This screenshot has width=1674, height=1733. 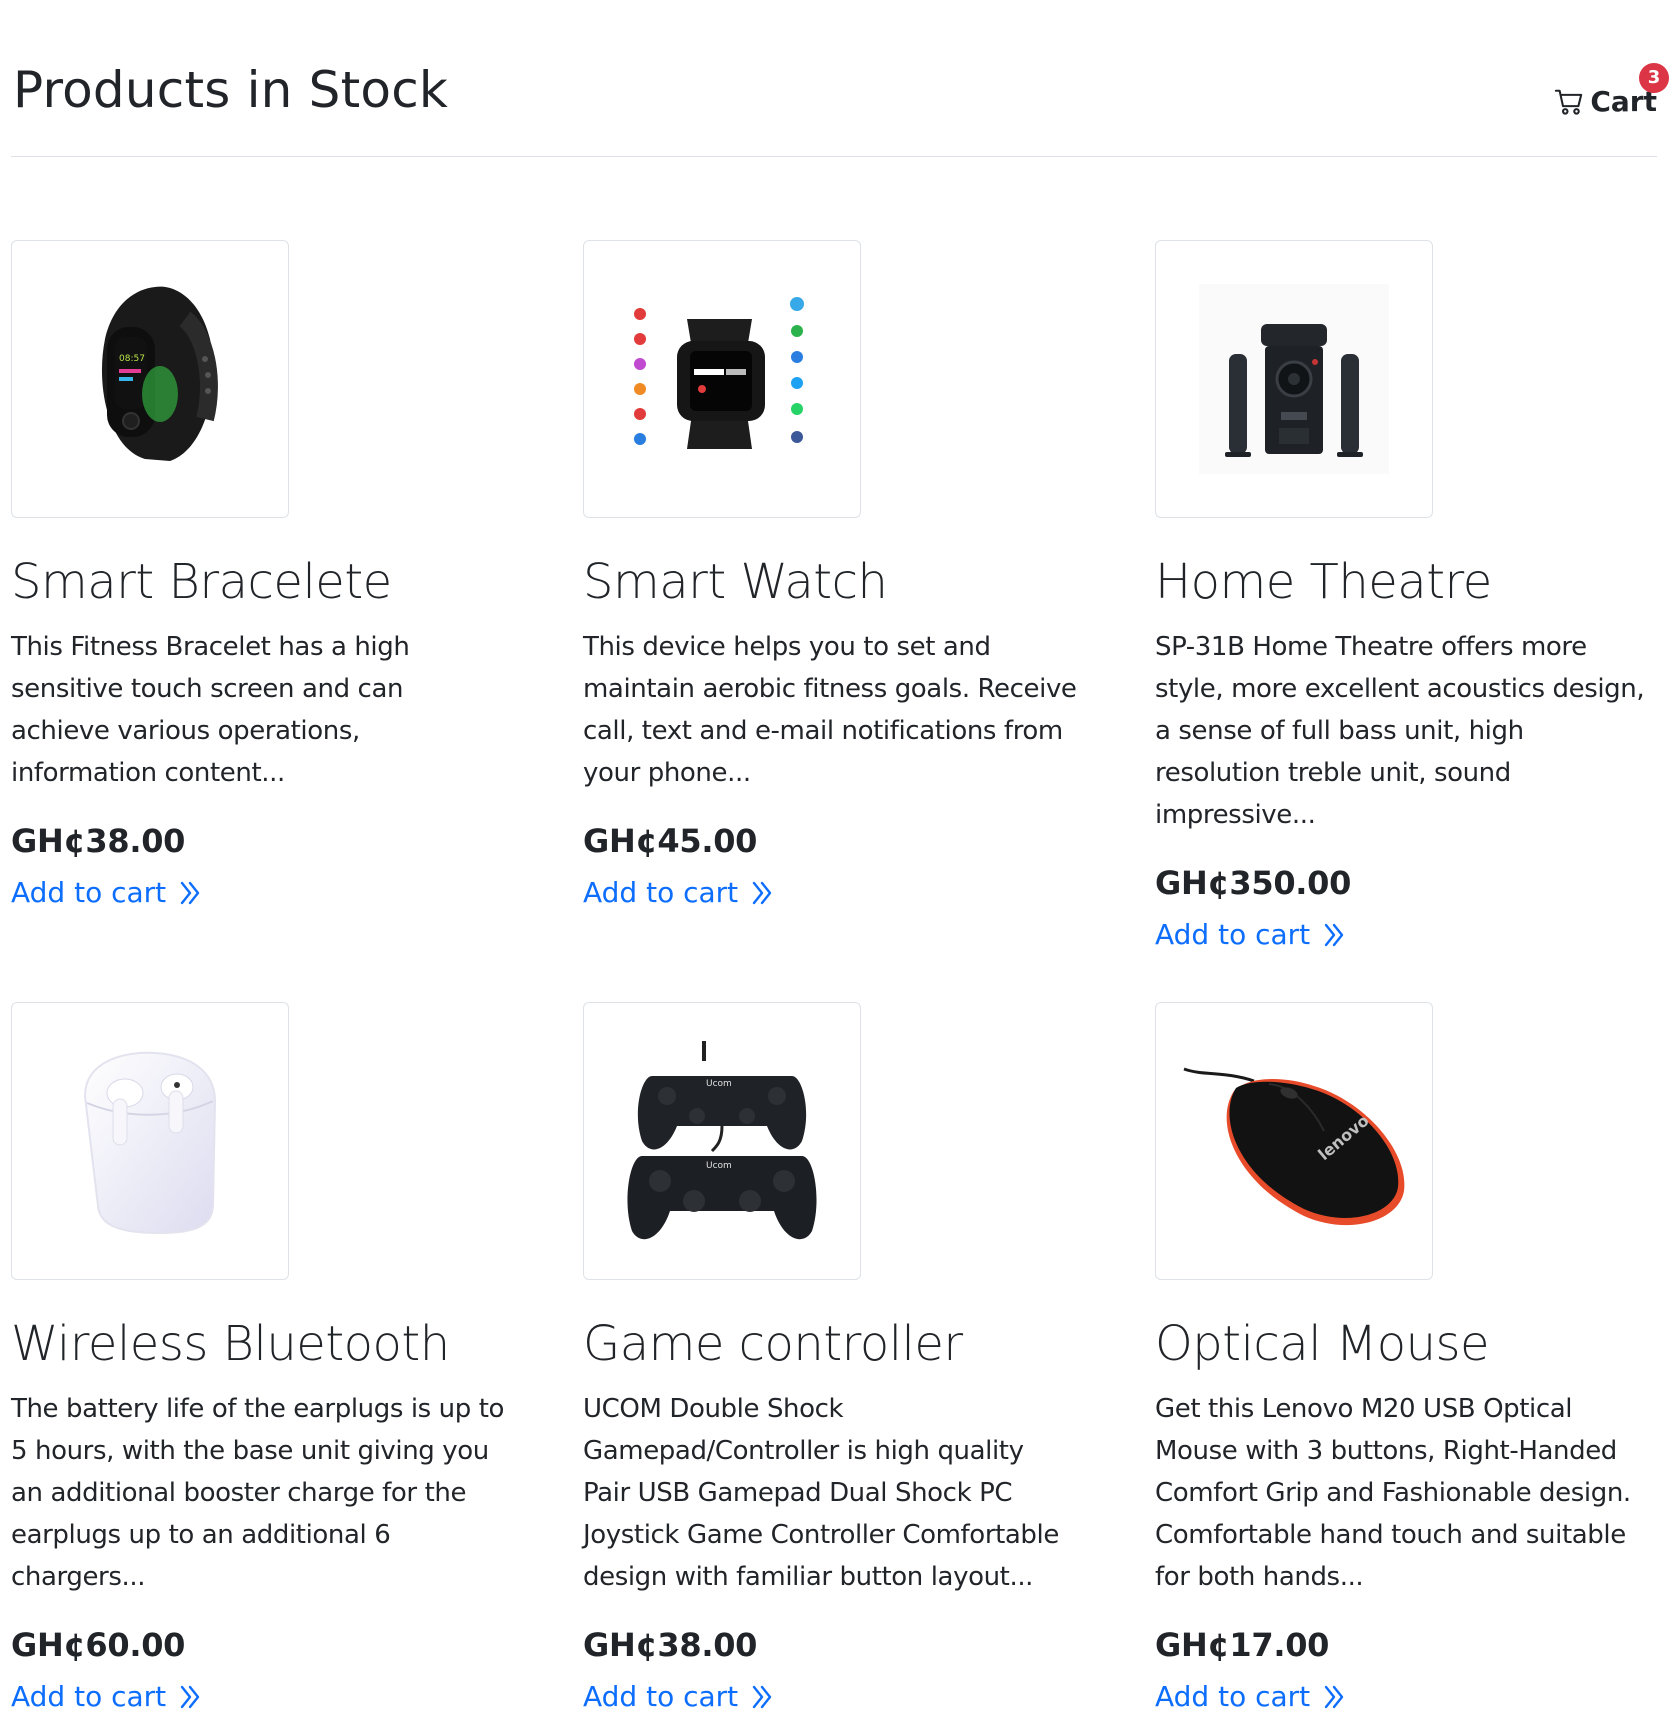 I want to click on bracelet-time-text: 08:57, so click(x=132, y=359).